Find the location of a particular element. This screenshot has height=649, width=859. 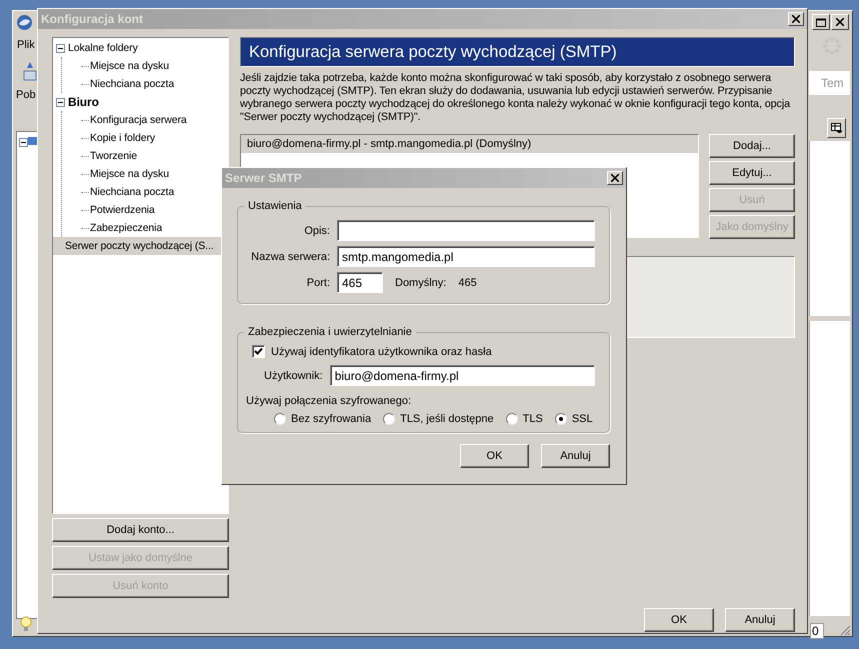

status-text: 0 is located at coordinates (817, 631).